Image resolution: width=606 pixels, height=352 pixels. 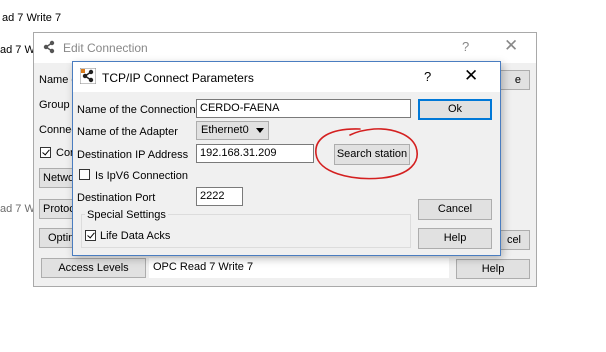 I want to click on background-title-text: ad 7 Write 7, so click(x=32, y=18).